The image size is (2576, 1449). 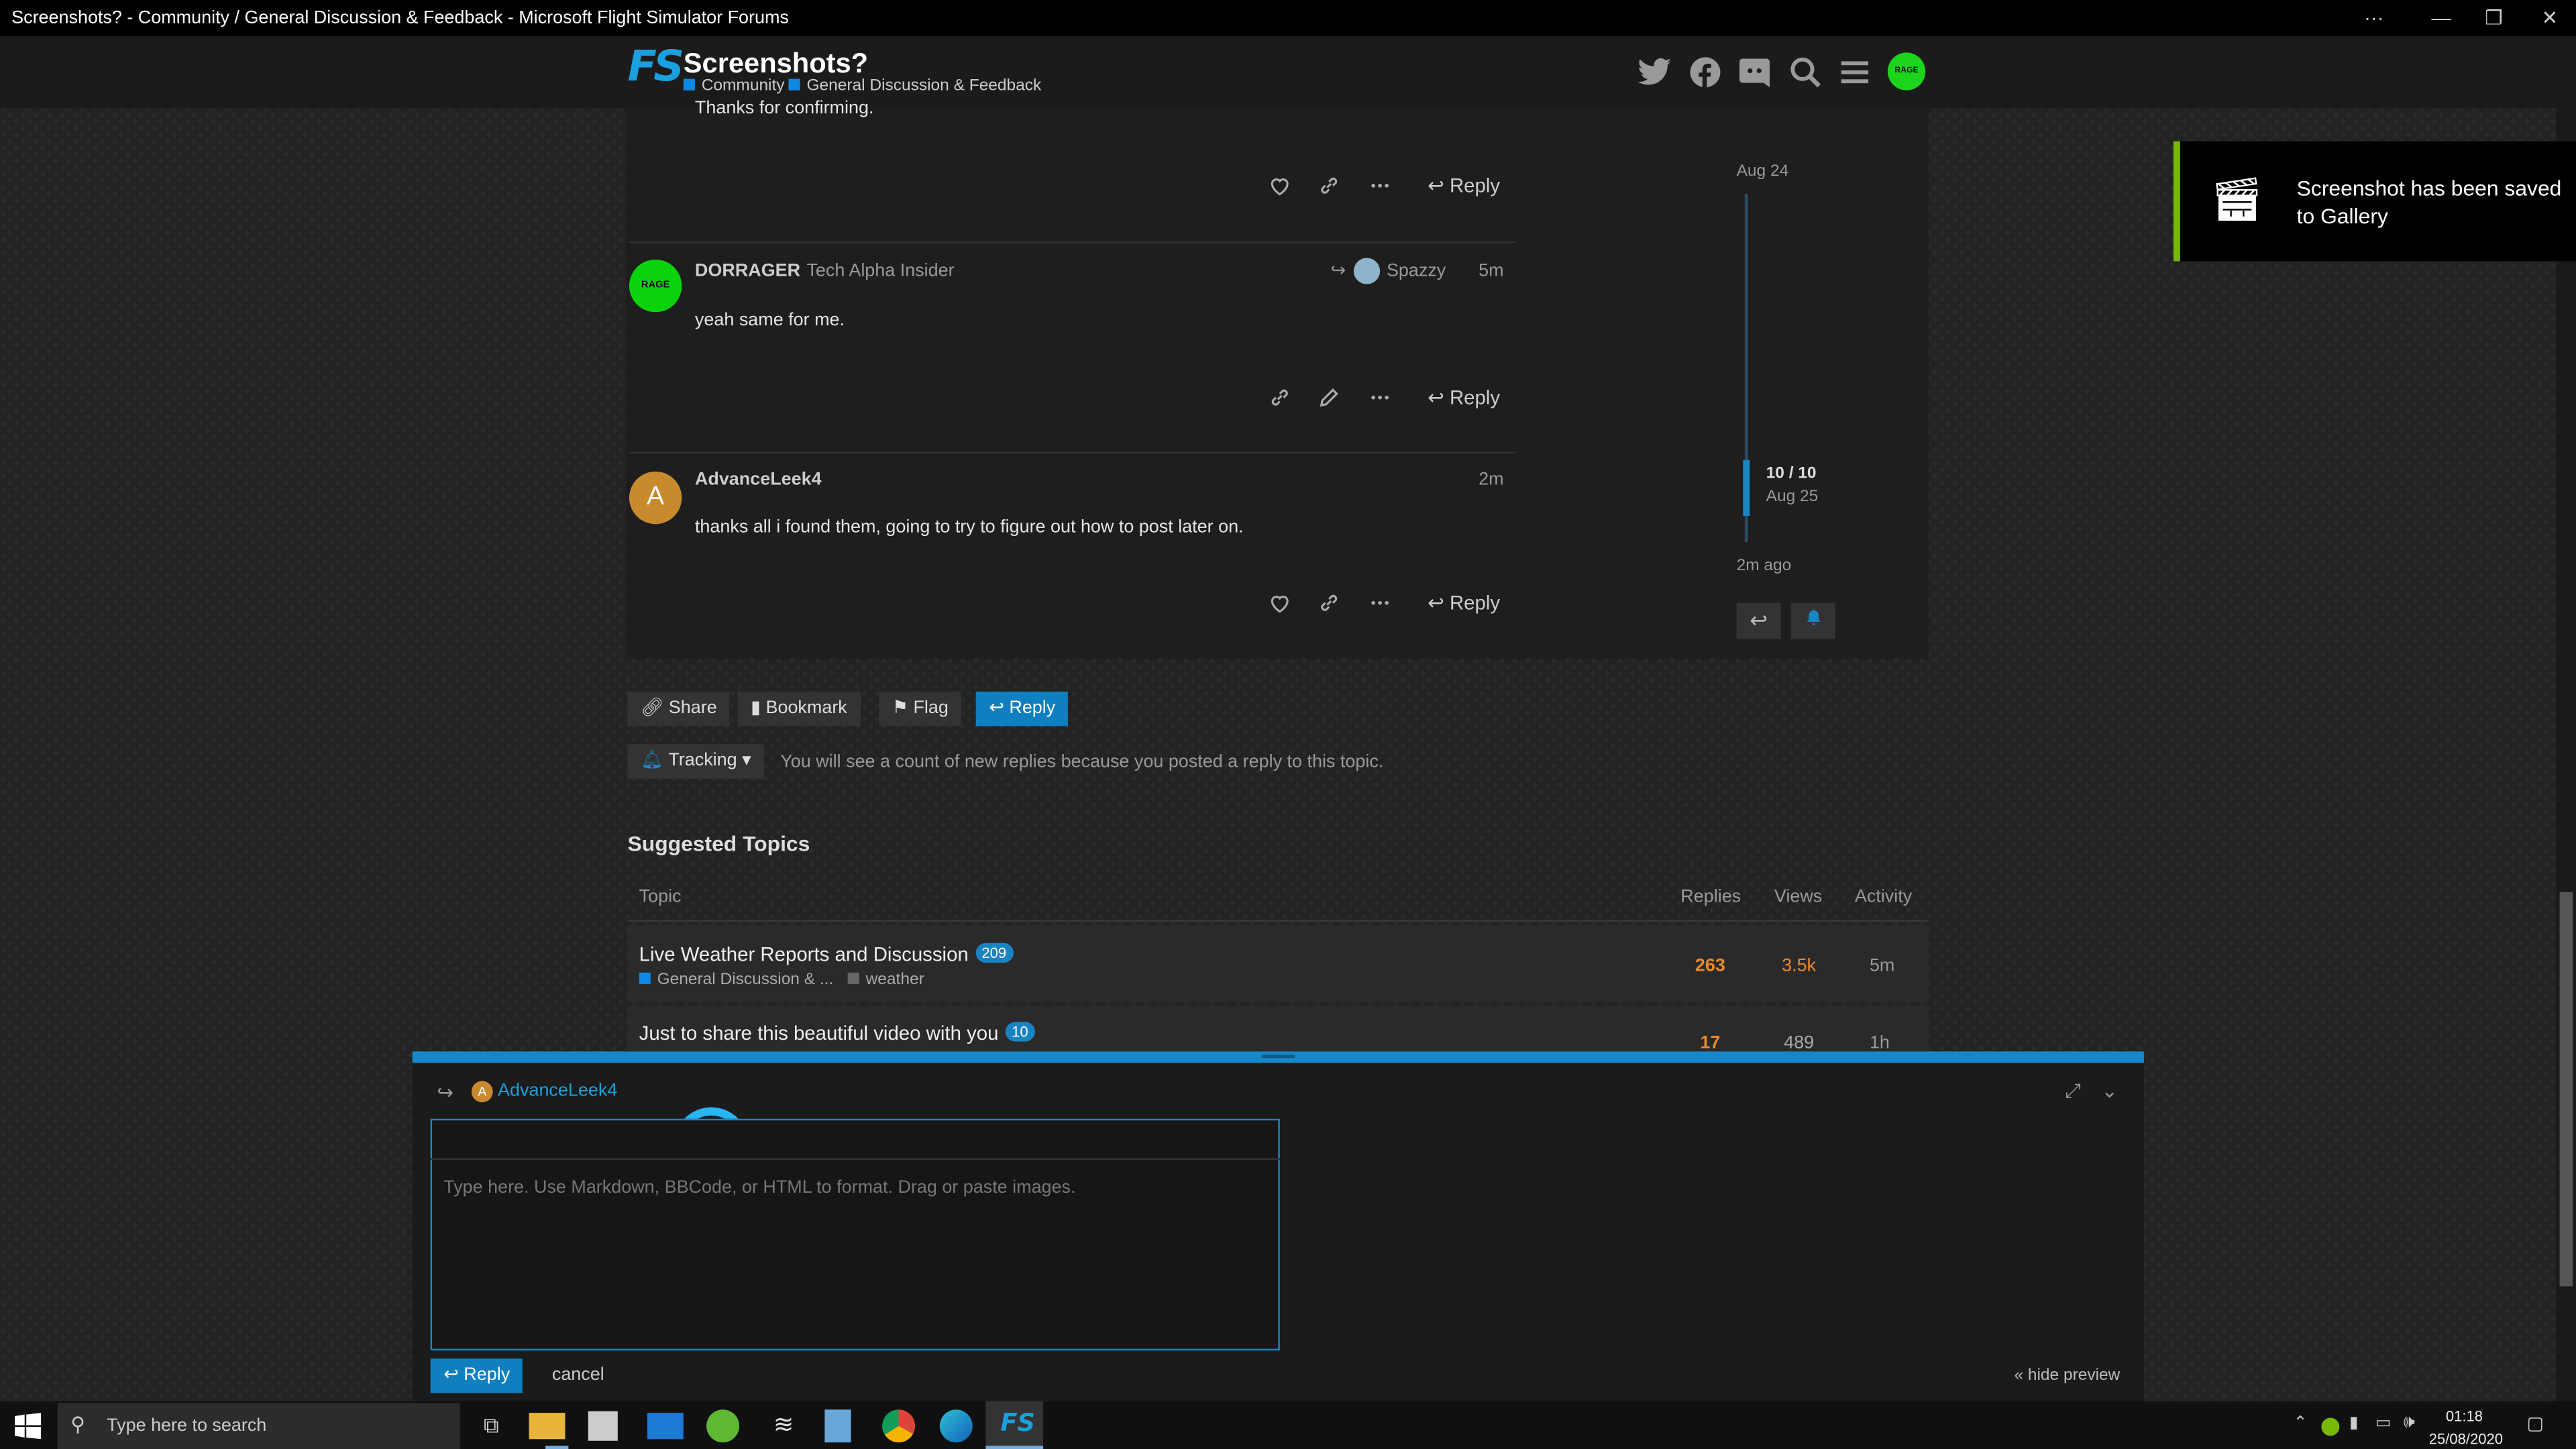 I want to click on table-divider, so click(x=1278, y=921).